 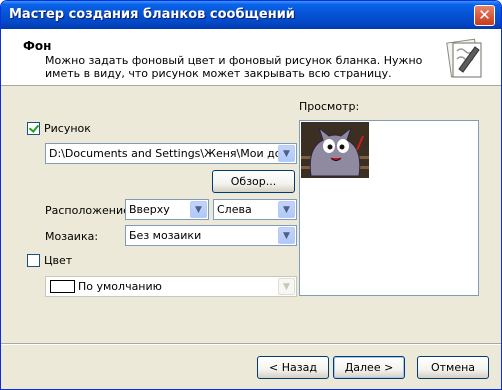 What do you see at coordinates (58, 260) in the screenshot?
I see `color-checkbox-label: Цвет` at bounding box center [58, 260].